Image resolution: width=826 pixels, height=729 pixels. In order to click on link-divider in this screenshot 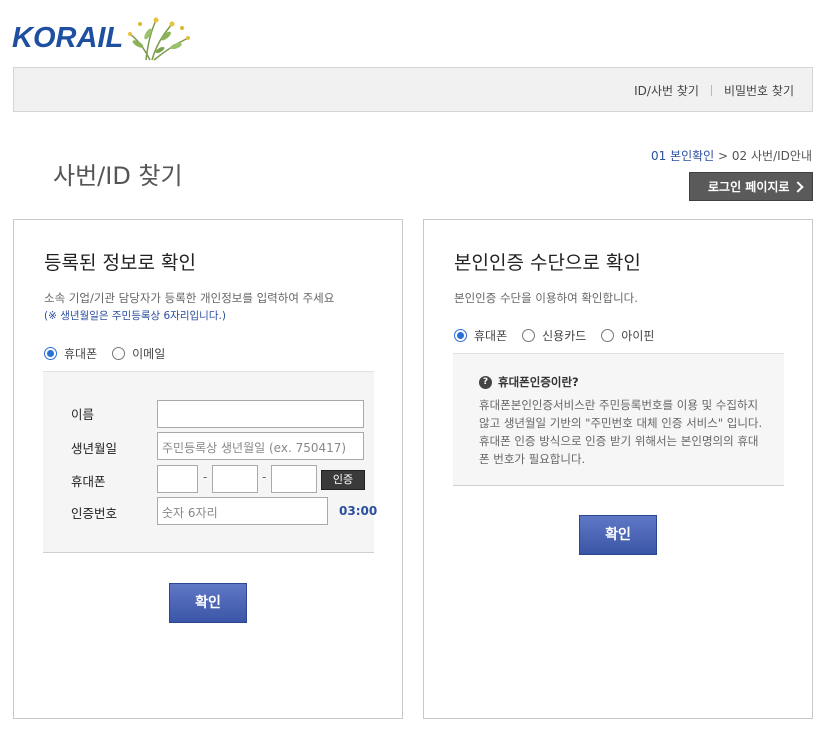, I will do `click(711, 90)`.